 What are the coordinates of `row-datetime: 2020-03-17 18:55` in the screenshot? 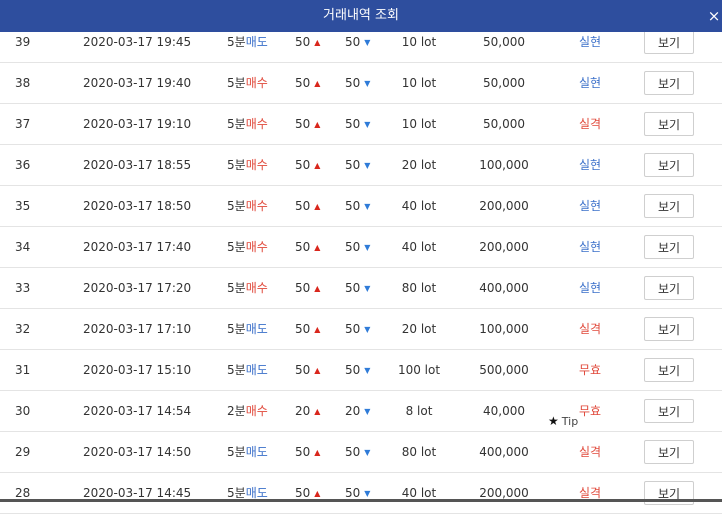 It's located at (137, 165).